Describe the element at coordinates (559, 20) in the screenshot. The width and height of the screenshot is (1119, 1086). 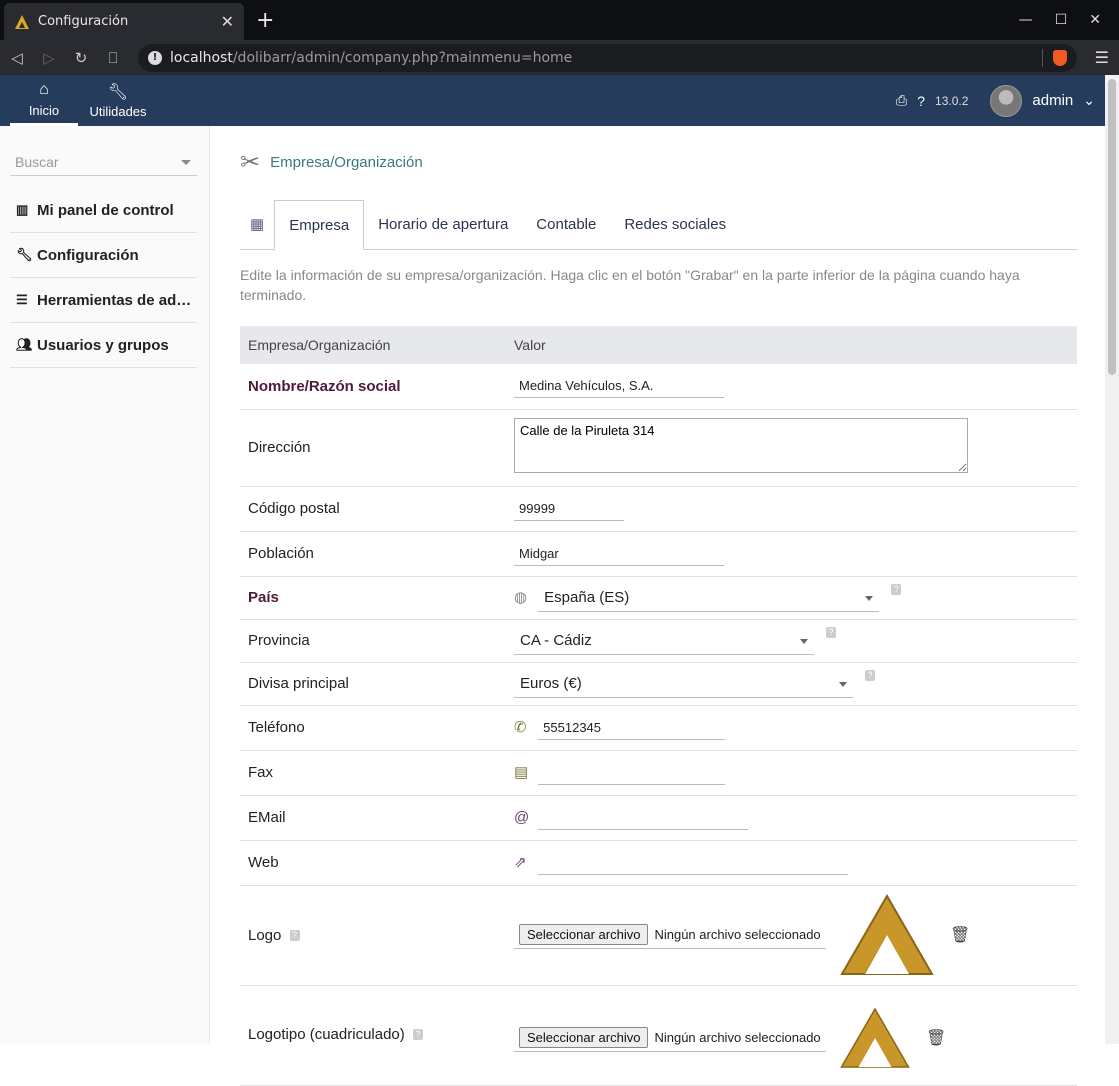
I see `browser-tab-strip: Configuración ✕ + — ☐ ✕` at that location.